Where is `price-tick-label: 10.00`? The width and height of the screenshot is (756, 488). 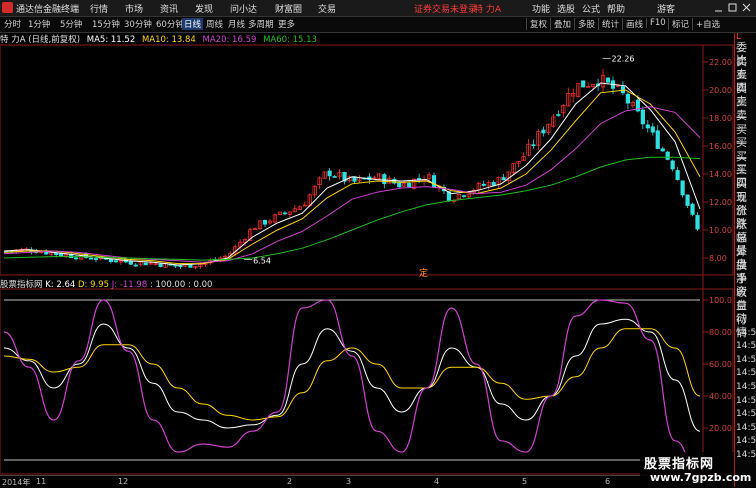
price-tick-label: 10.00 is located at coordinates (720, 230).